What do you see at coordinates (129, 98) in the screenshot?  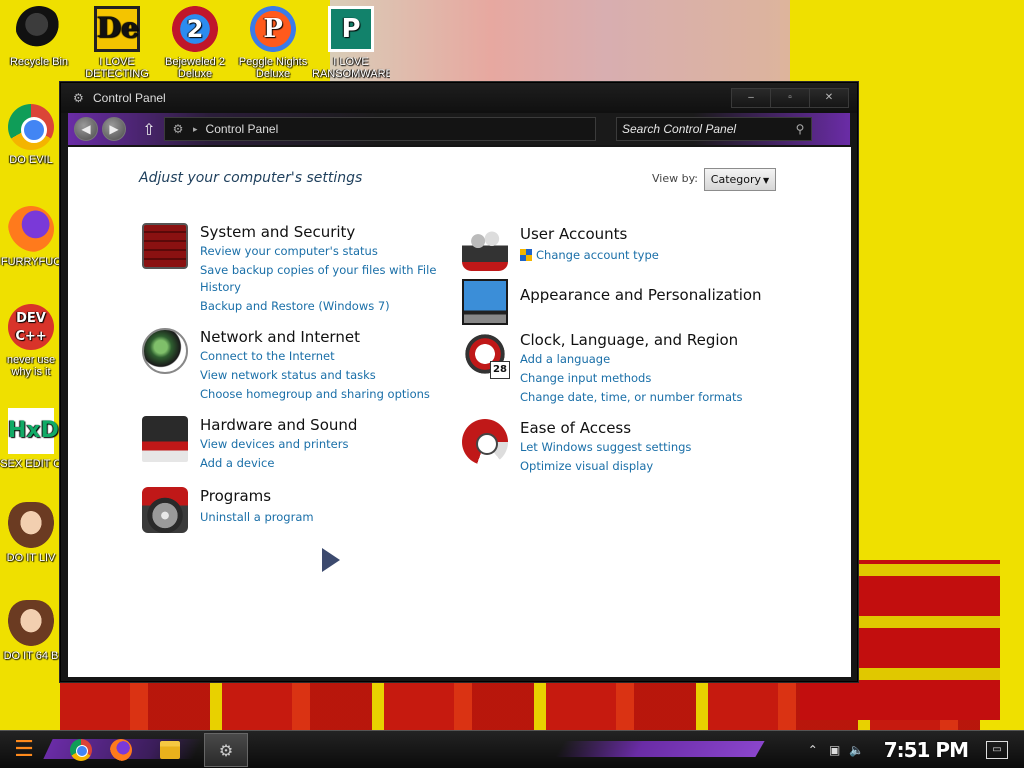 I see `window-title: Control Panel` at bounding box center [129, 98].